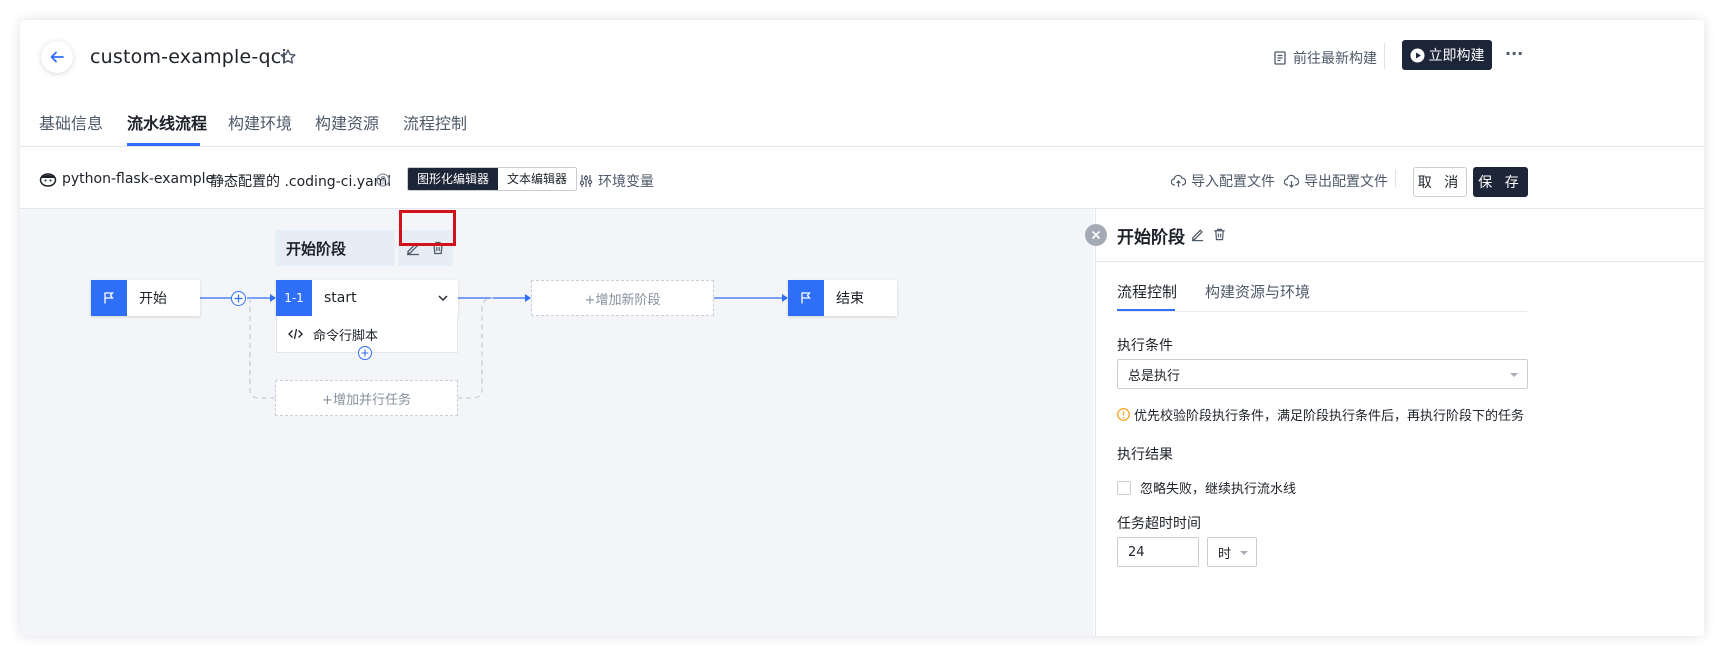 The image size is (1725, 657). What do you see at coordinates (163, 144) in the screenshot?
I see `active-tab-indicator` at bounding box center [163, 144].